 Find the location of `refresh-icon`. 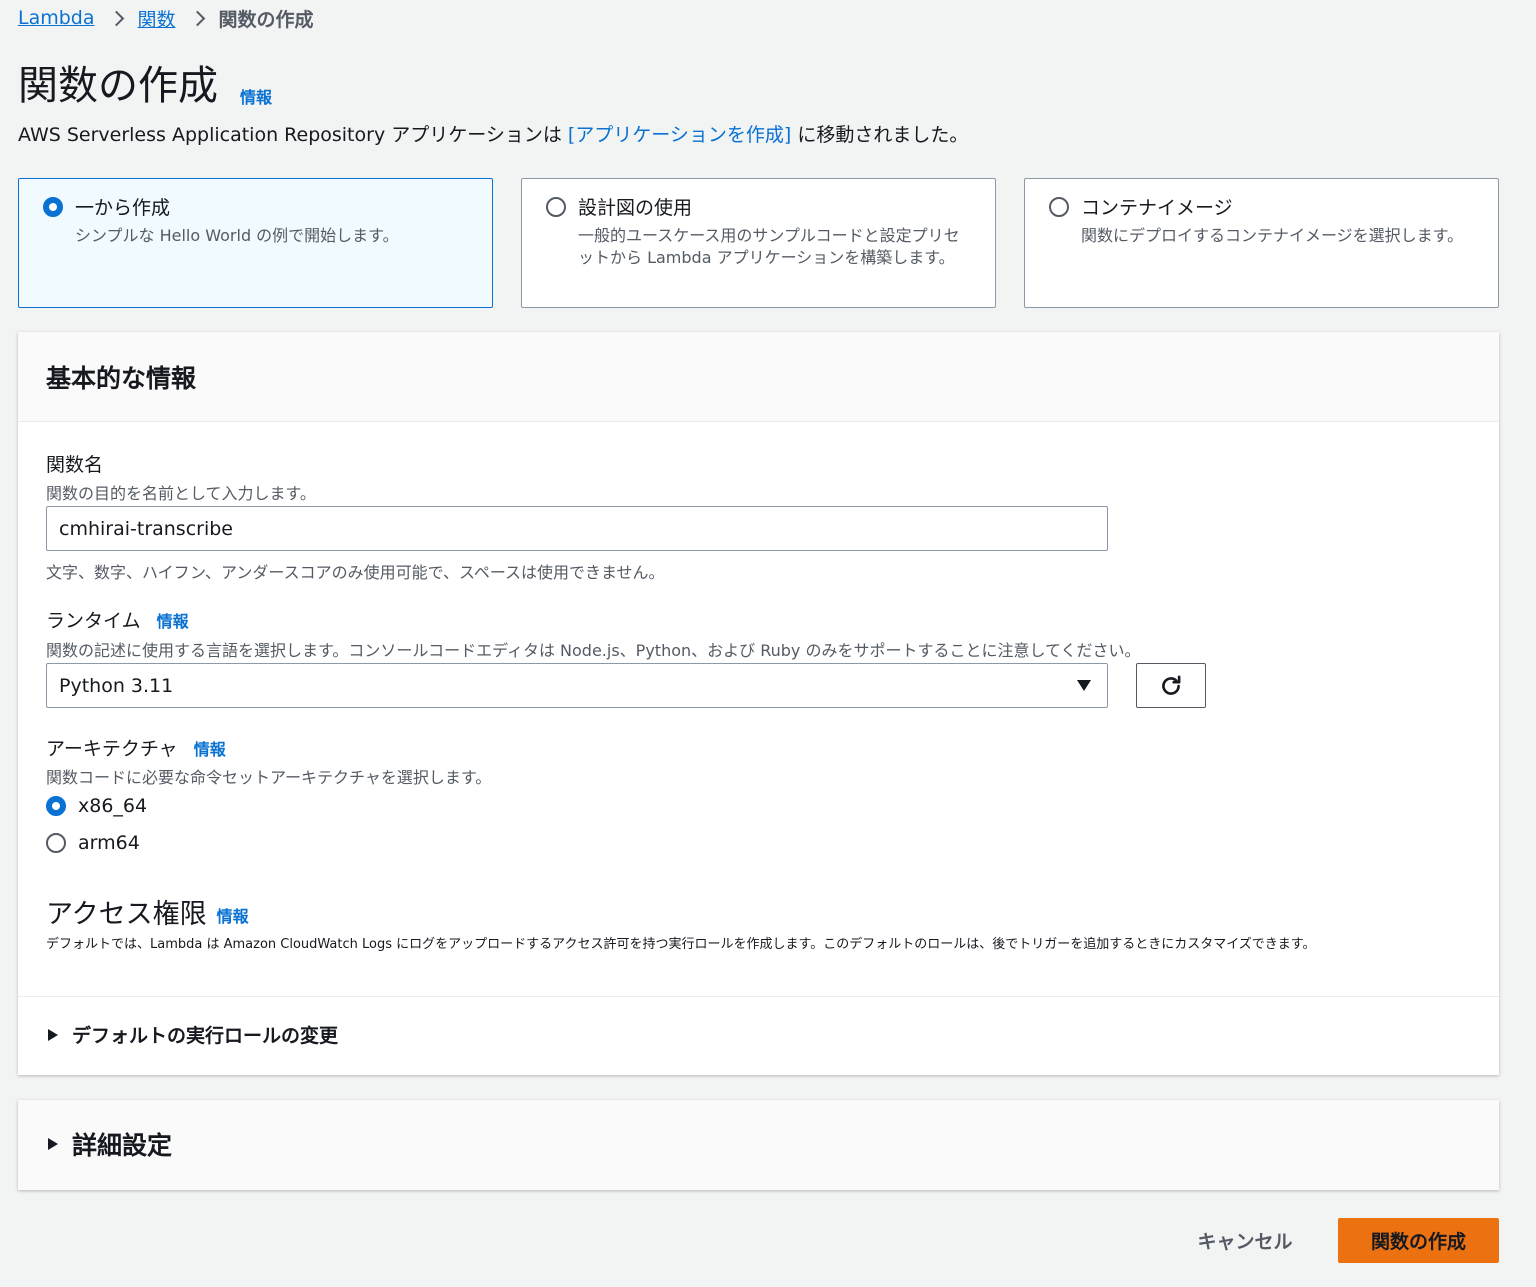

refresh-icon is located at coordinates (1171, 684).